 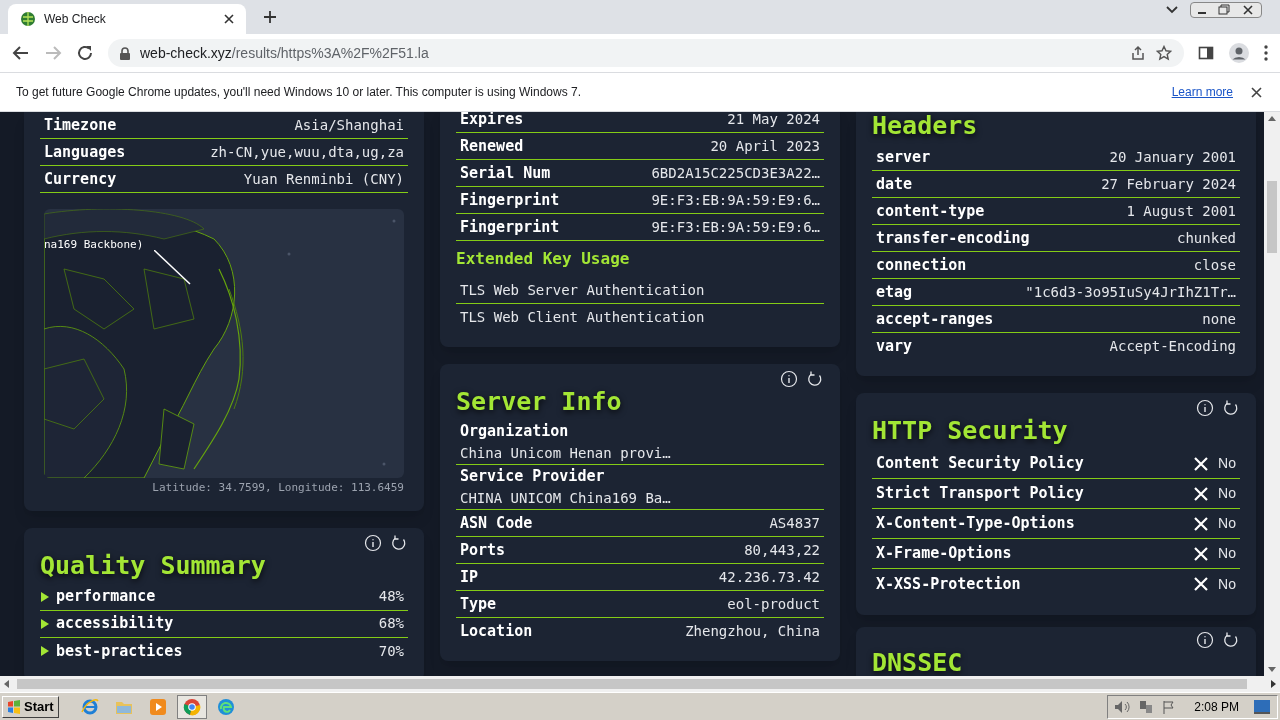 I want to click on chevron-down-icon, so click(x=1172, y=10).